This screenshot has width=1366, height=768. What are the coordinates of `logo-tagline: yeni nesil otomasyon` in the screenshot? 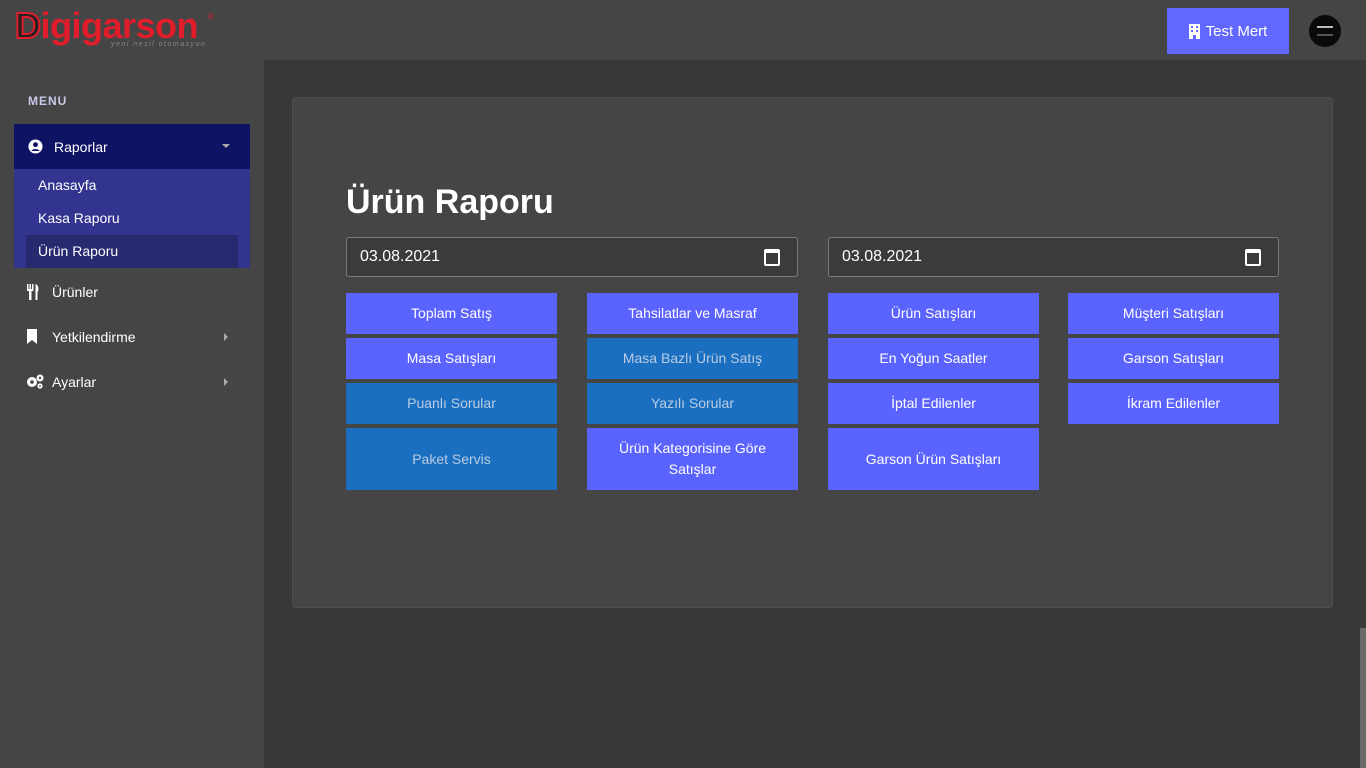 It's located at (159, 44).